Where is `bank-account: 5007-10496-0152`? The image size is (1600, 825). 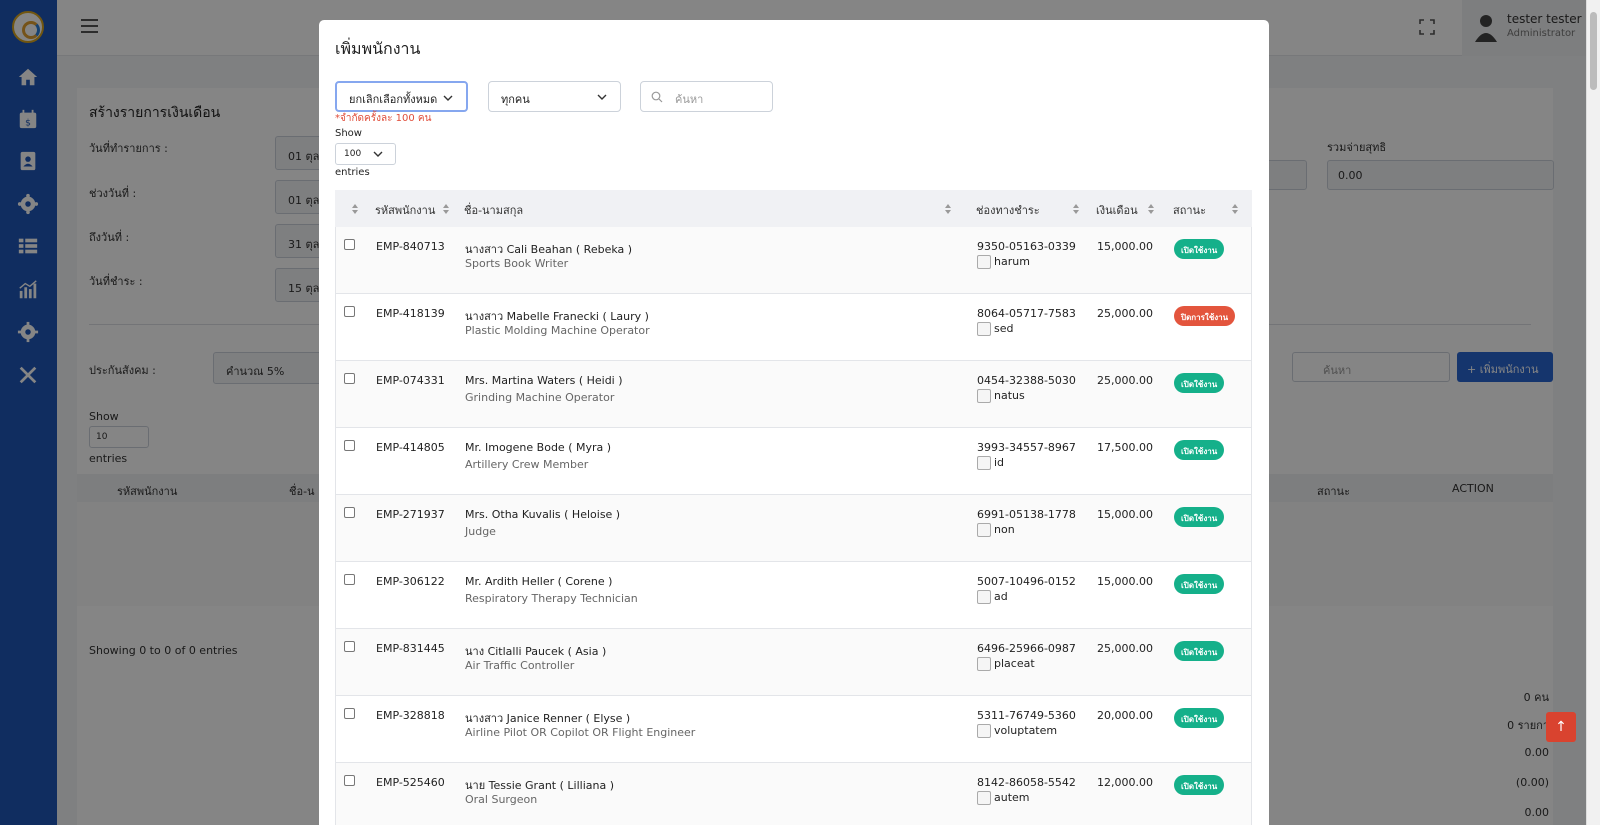 bank-account: 5007-10496-0152 is located at coordinates (1026, 581).